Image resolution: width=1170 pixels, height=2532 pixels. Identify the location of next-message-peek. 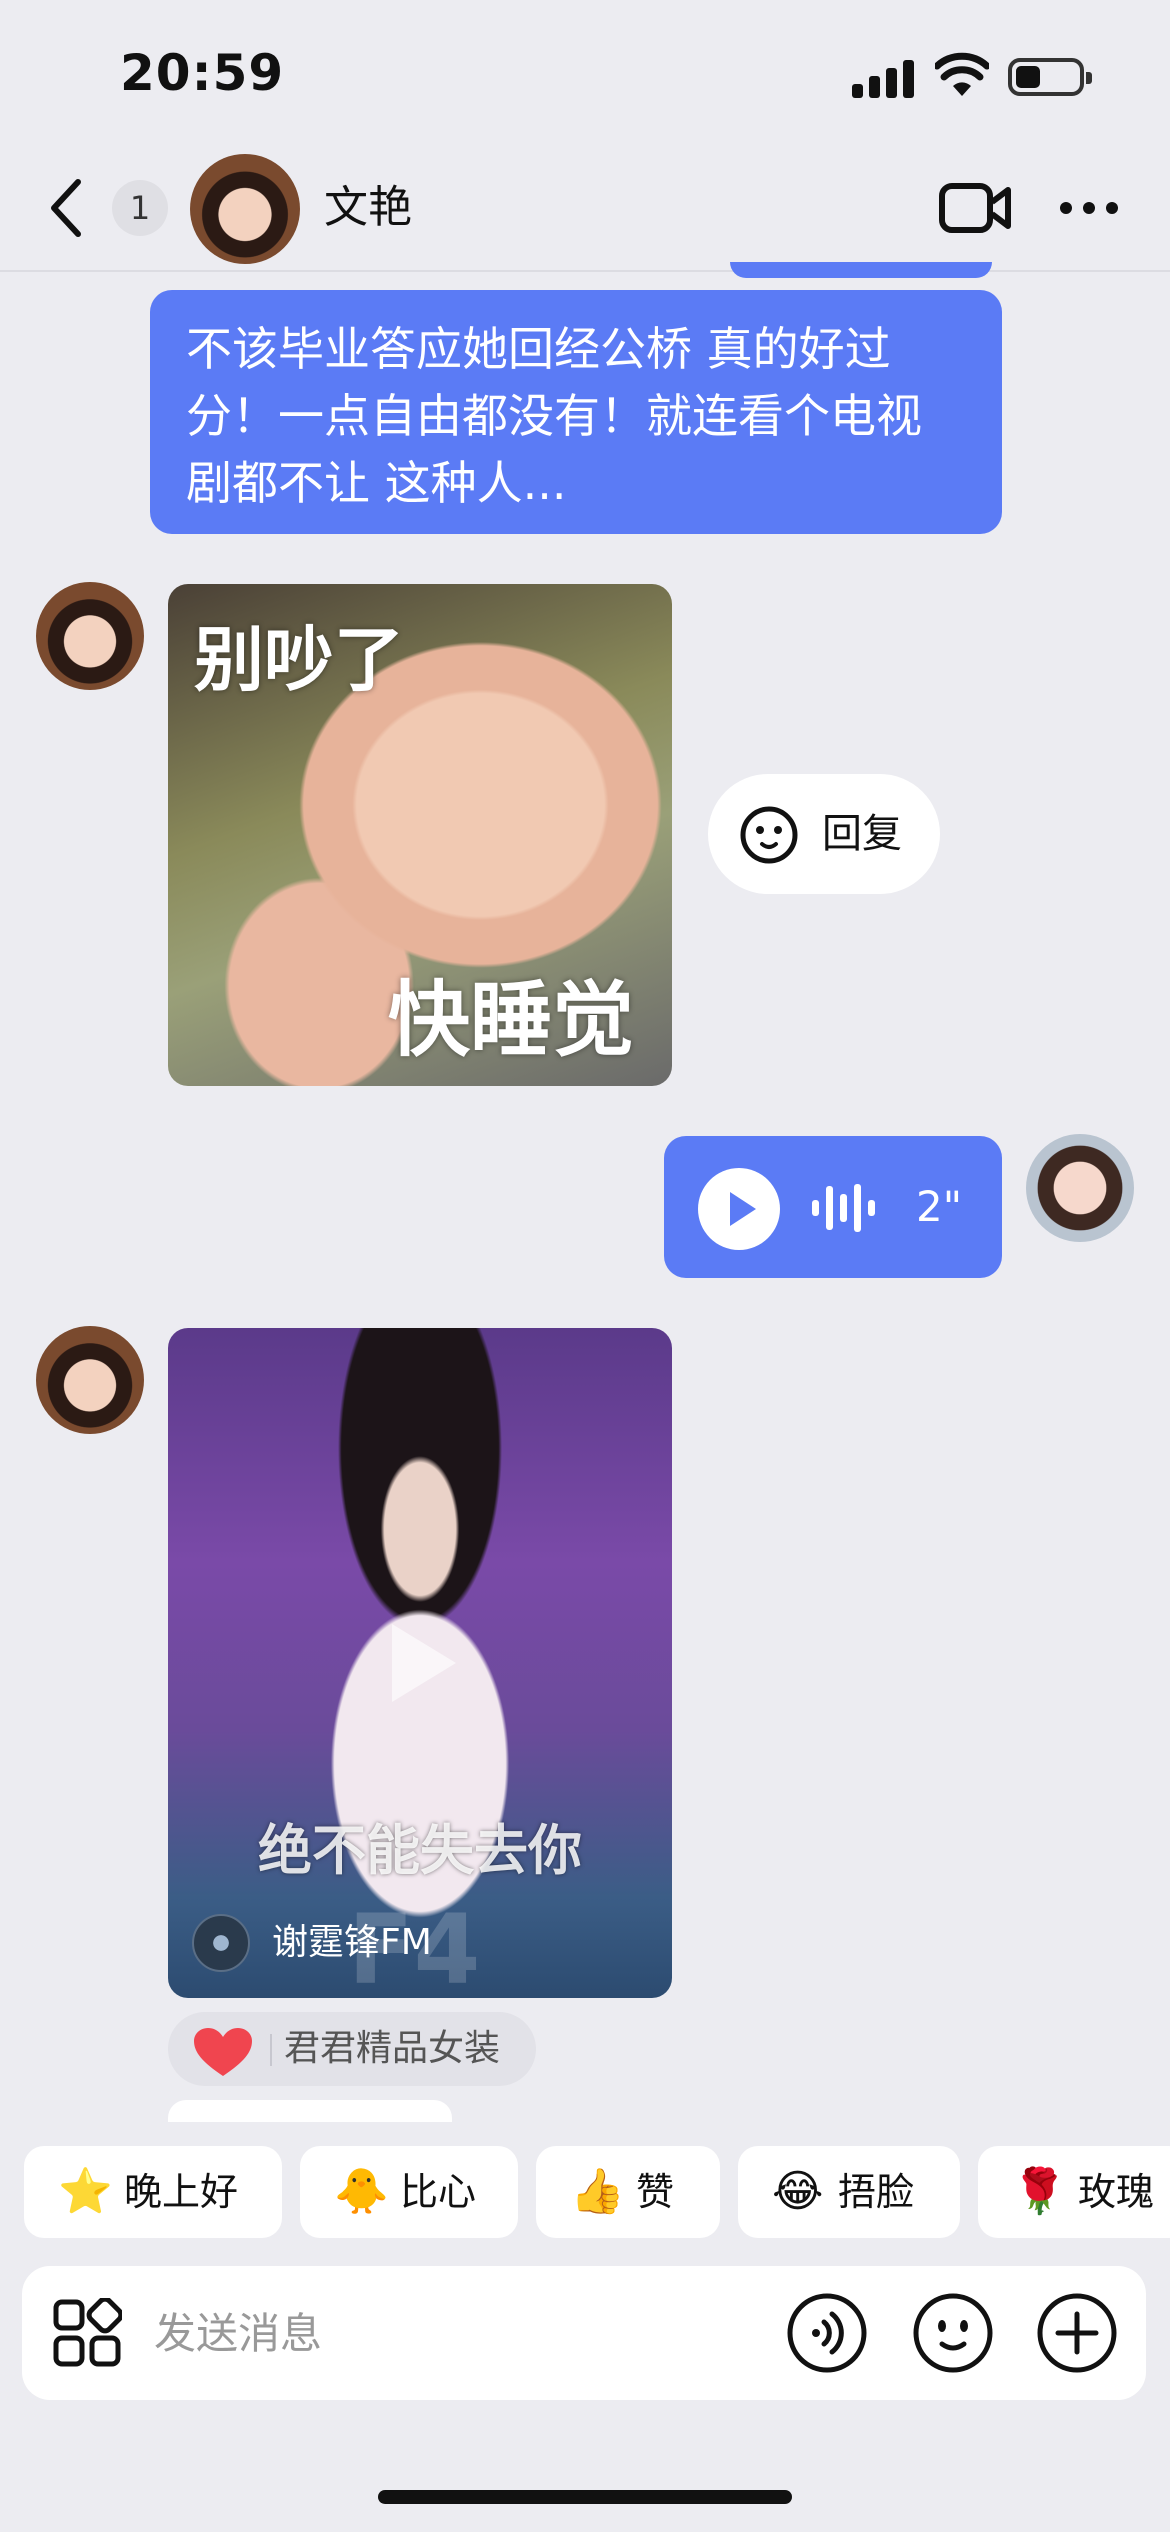
(310, 2111).